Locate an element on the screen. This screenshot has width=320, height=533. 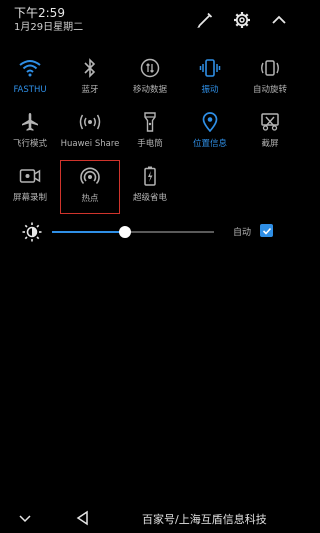
top-actions is located at coordinates (242, 20).